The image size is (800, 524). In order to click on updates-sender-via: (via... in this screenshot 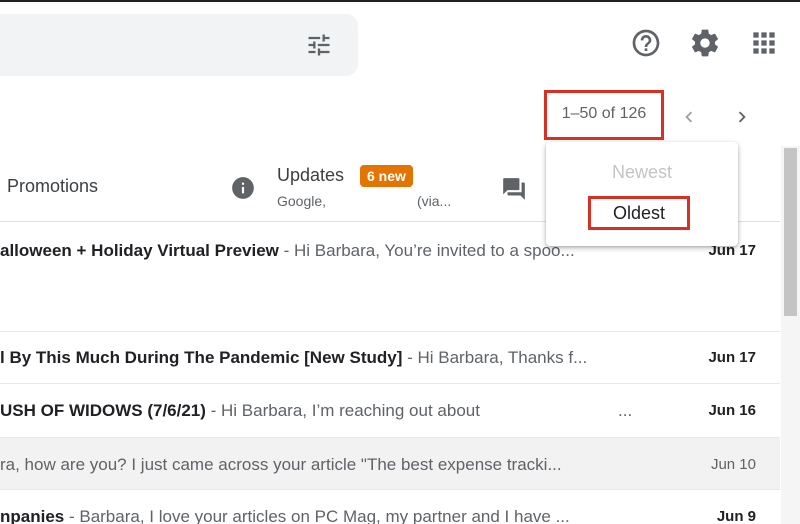, I will do `click(434, 201)`.